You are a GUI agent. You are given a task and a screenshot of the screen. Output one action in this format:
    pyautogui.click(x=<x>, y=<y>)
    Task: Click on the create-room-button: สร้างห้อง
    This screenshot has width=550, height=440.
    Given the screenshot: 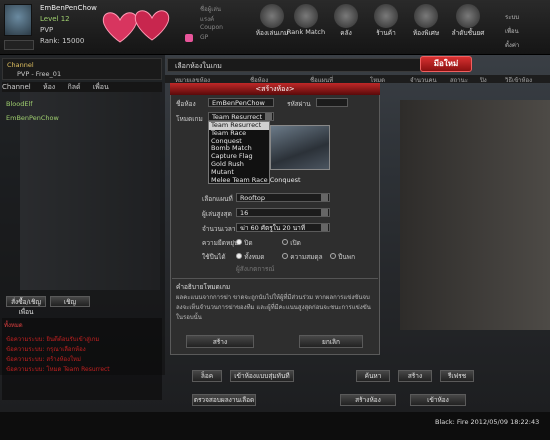 What is the action you would take?
    pyautogui.click(x=368, y=400)
    